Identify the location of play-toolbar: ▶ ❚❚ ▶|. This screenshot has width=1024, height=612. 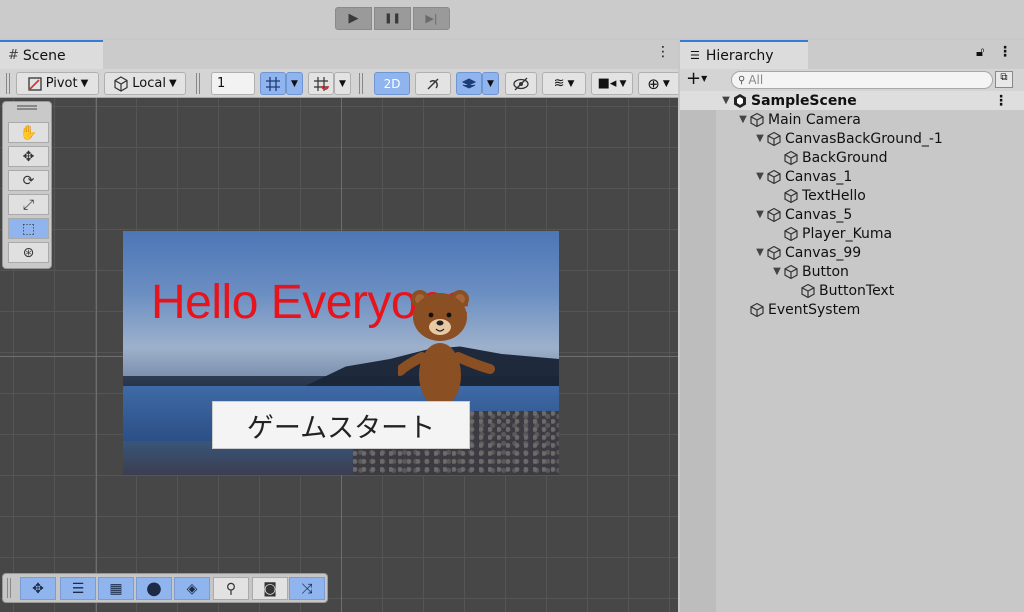
(512, 19).